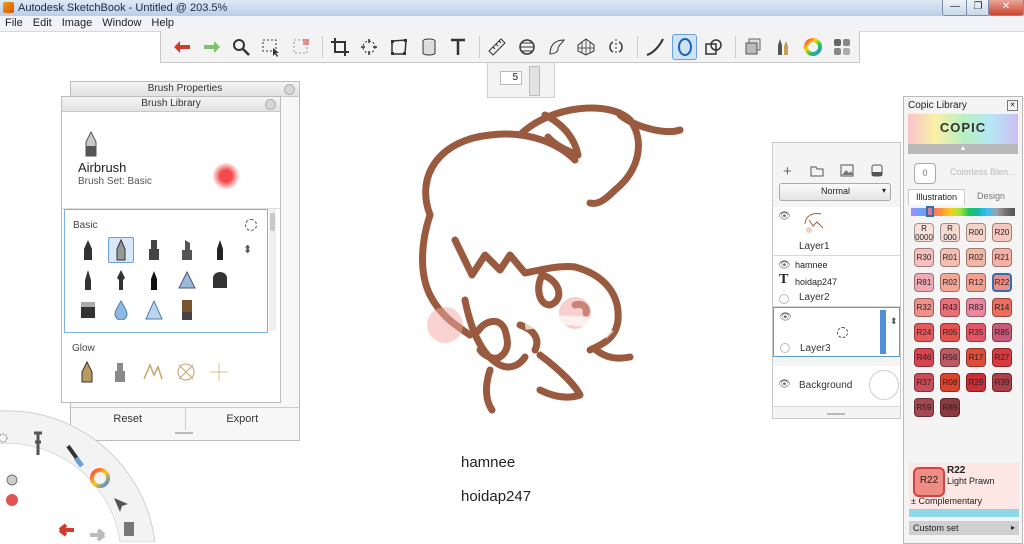 This screenshot has width=1024, height=544. I want to click on copic-swatch: R43, so click(950, 307).